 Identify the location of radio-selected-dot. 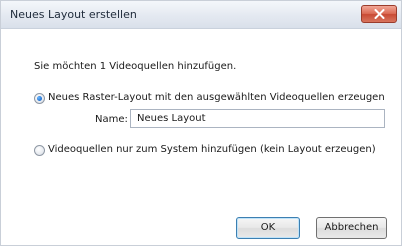
(39, 98).